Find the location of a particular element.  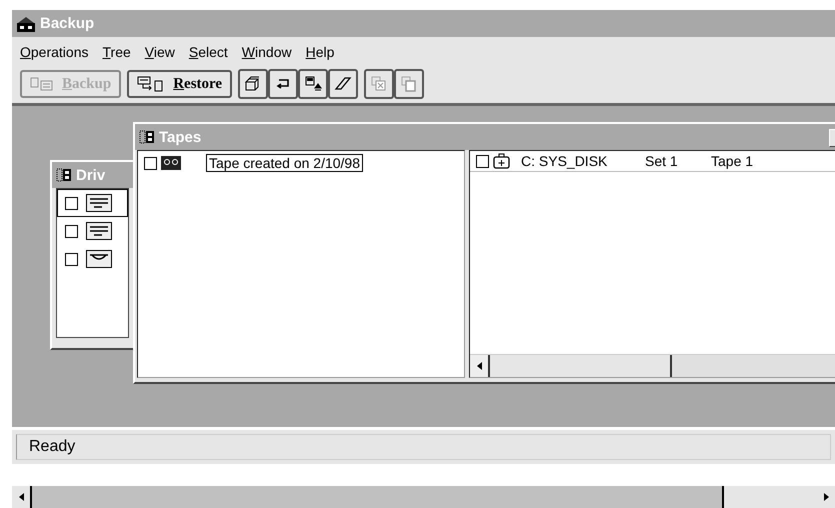

windows-icon is located at coordinates (409, 84).